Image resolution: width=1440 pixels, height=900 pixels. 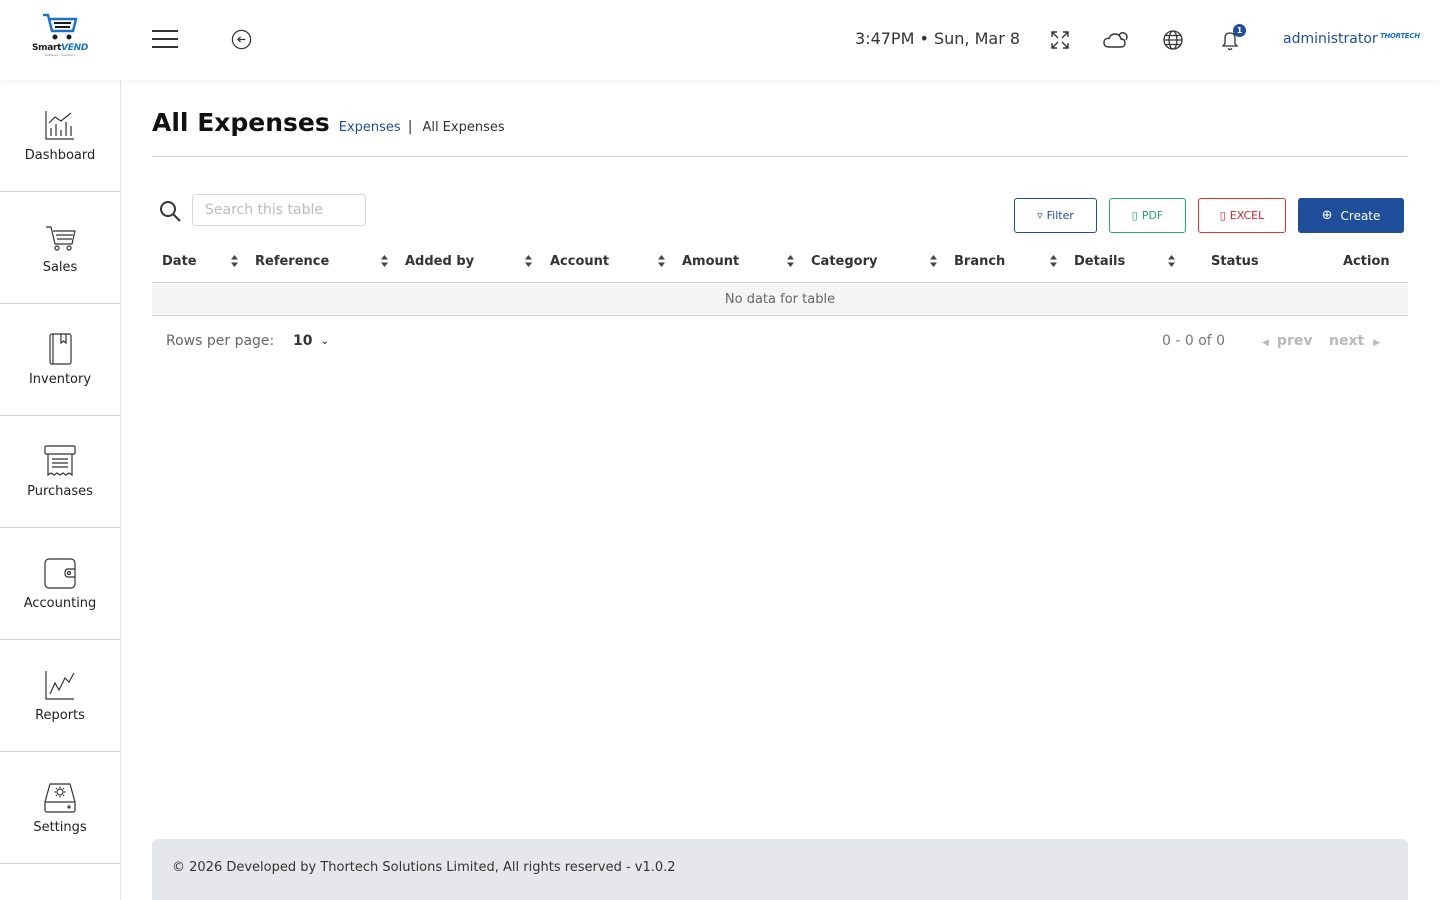 I want to click on pdf-export-button: ▯ PDF, so click(x=1147, y=215).